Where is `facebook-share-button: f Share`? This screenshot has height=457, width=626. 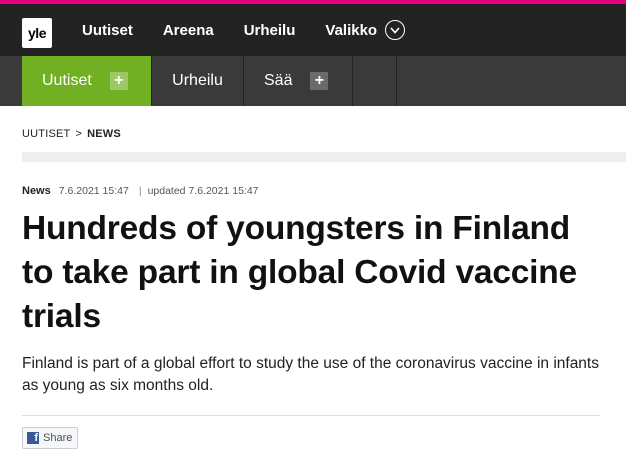 facebook-share-button: f Share is located at coordinates (50, 438).